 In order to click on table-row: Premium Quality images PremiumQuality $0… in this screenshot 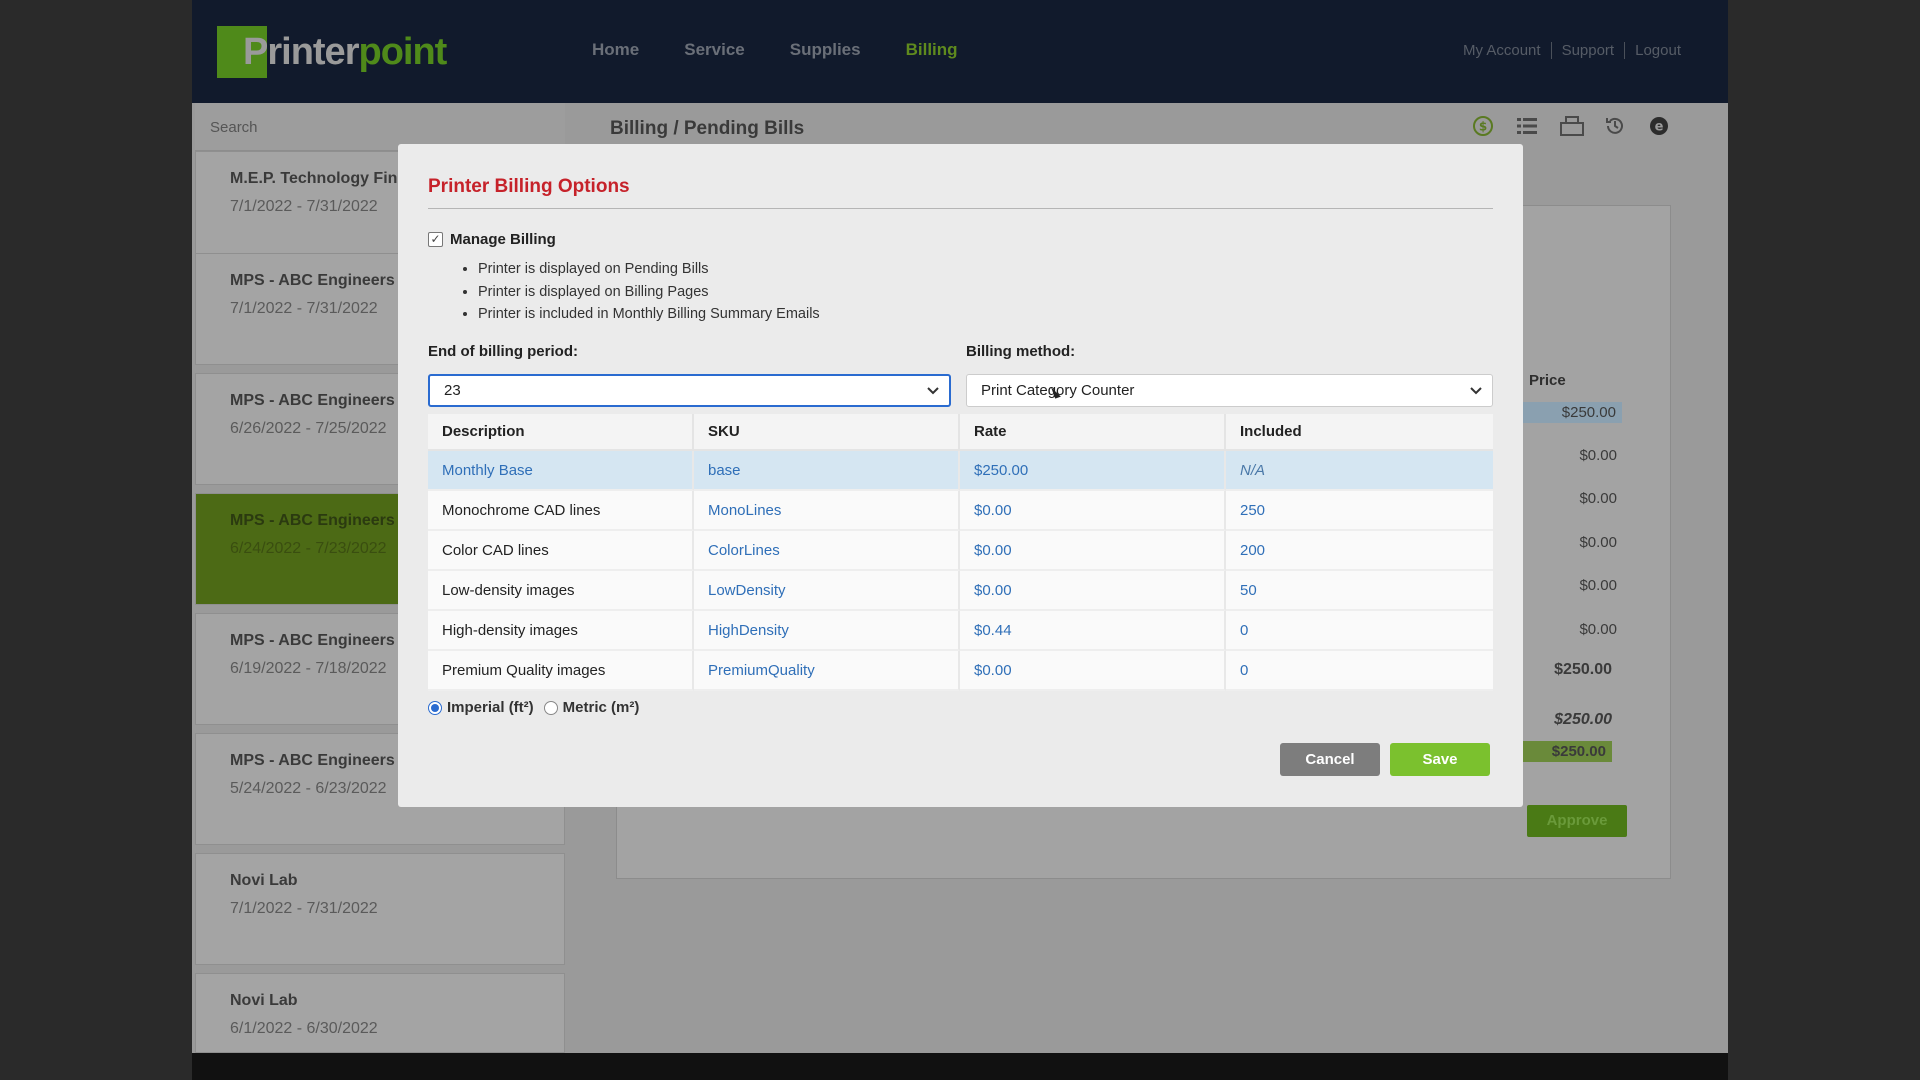, I will do `click(960, 671)`.